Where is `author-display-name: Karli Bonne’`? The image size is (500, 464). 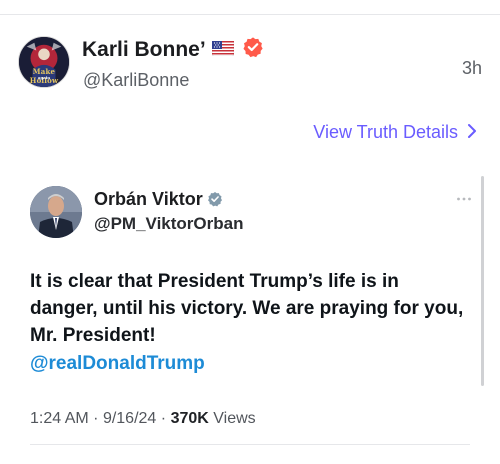 author-display-name: Karli Bonne’ is located at coordinates (173, 49).